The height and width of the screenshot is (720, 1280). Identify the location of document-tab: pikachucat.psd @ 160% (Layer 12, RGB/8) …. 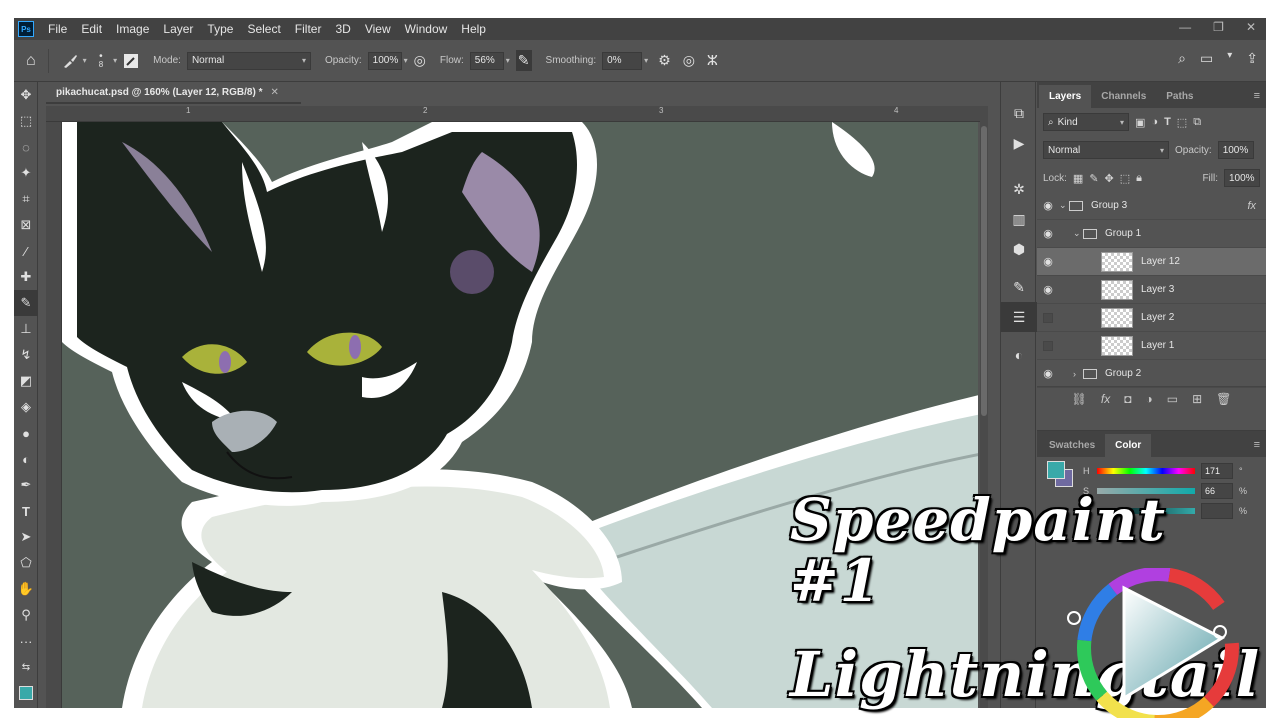
(173, 93).